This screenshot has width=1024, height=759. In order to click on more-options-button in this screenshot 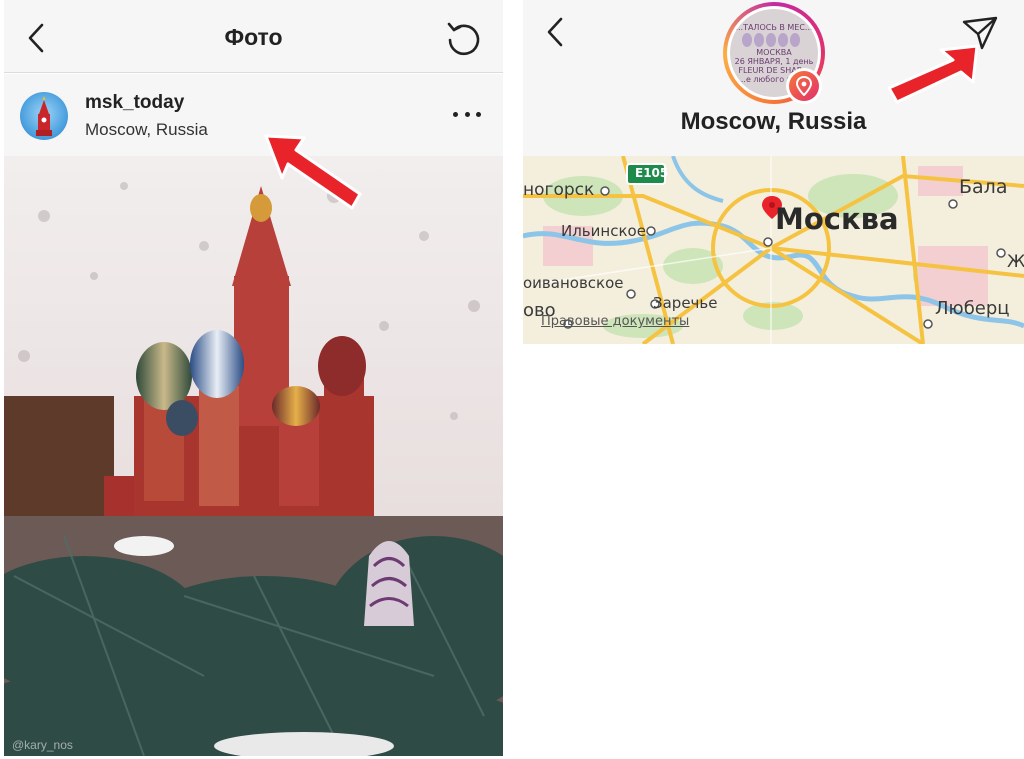, I will do `click(467, 114)`.